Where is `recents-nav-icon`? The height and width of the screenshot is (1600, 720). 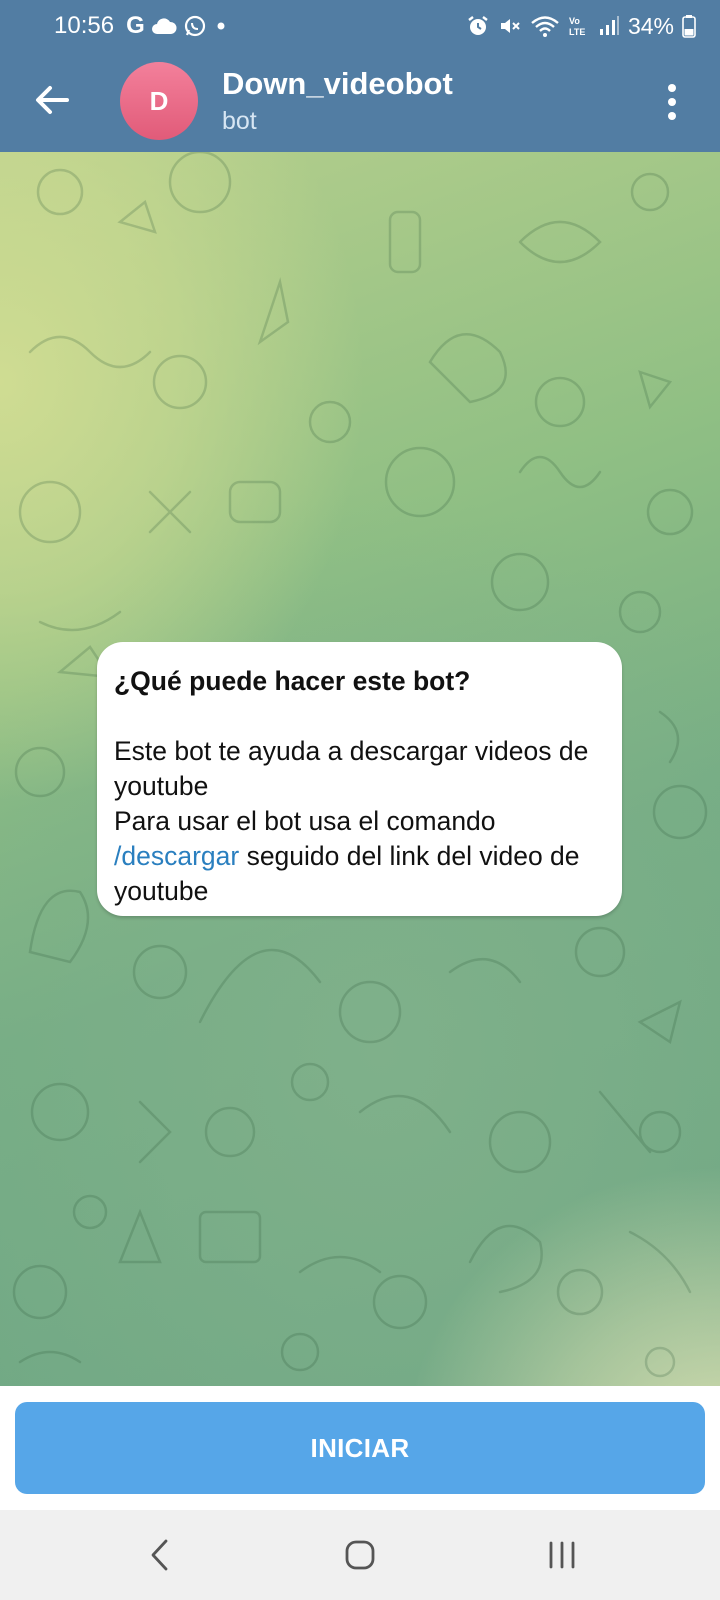
recents-nav-icon is located at coordinates (562, 1555).